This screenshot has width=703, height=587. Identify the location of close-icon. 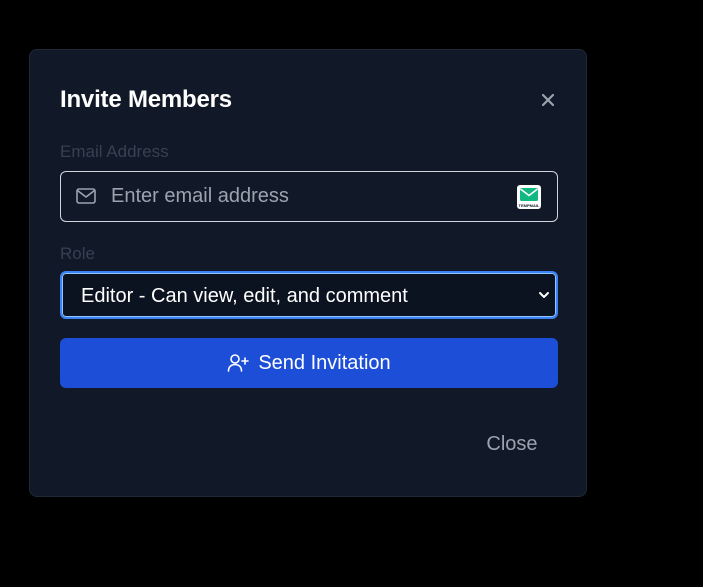
(548, 100).